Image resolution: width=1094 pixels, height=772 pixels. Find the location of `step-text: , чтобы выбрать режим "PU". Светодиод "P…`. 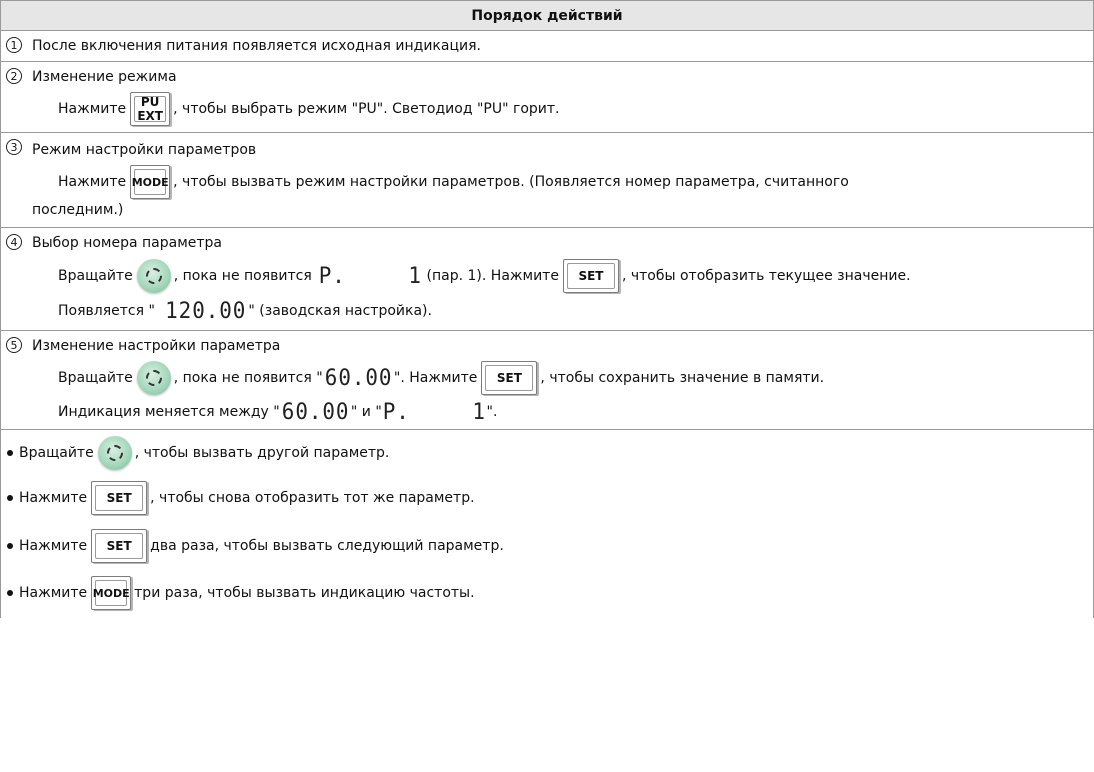

step-text: , чтобы выбрать режим "PU". Светодиод "P… is located at coordinates (366, 109).